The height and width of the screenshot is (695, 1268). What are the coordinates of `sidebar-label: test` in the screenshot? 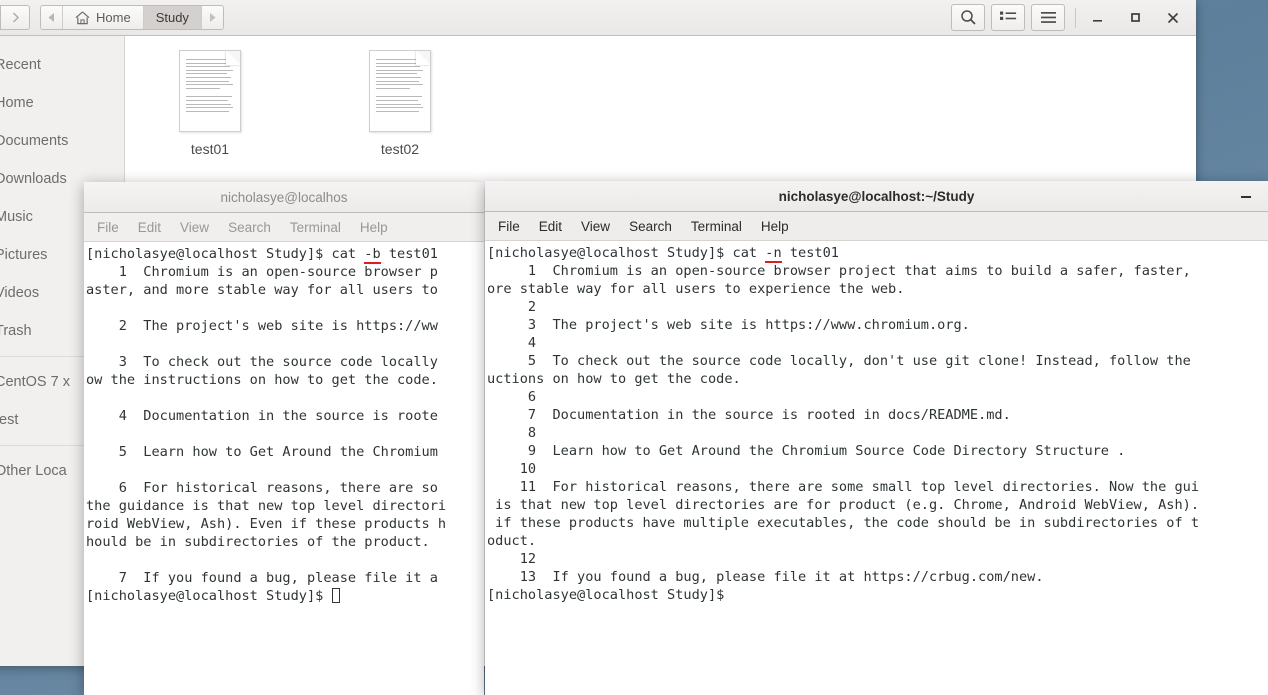 It's located at (9, 420).